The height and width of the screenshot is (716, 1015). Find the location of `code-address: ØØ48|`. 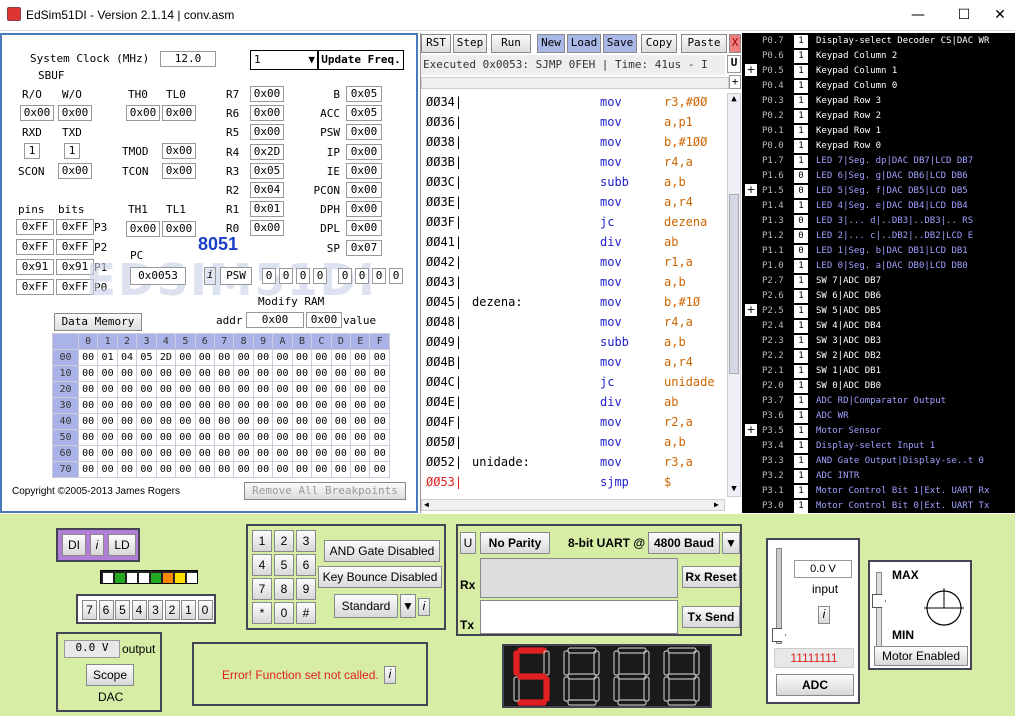

code-address: ØØ48| is located at coordinates (444, 322).